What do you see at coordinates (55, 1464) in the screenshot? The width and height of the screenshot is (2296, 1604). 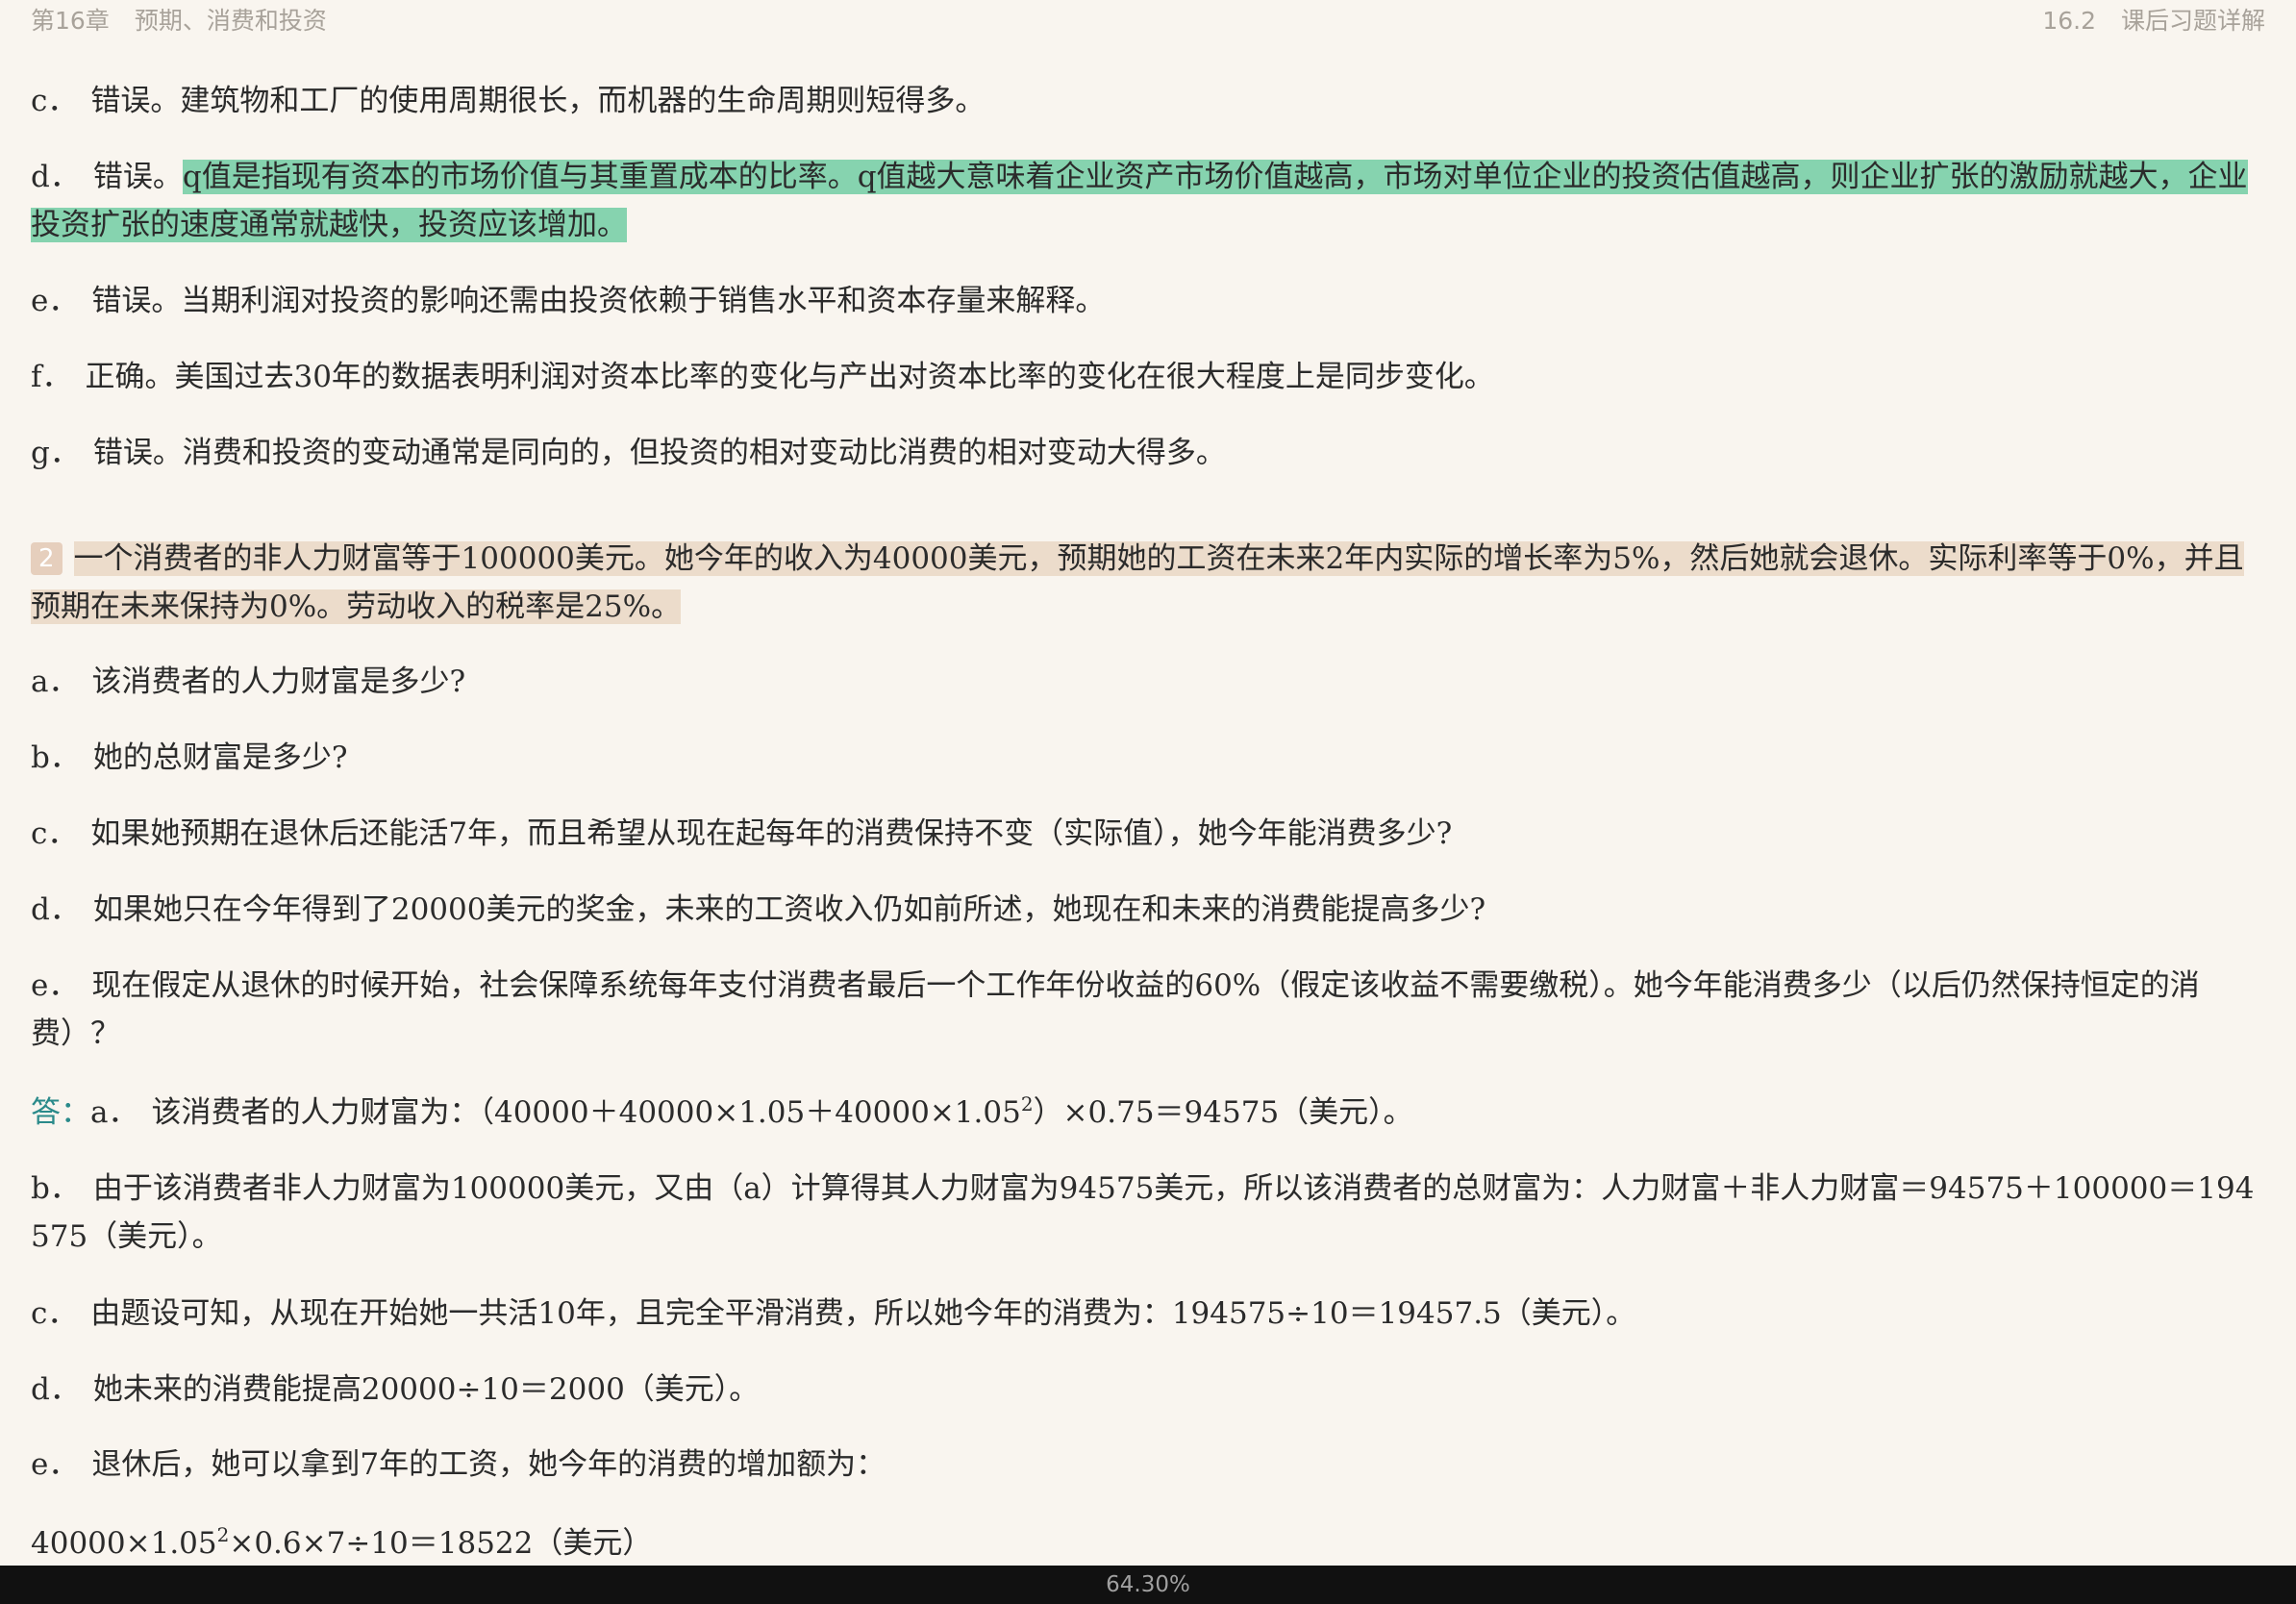 I see `solution-label: e．` at bounding box center [55, 1464].